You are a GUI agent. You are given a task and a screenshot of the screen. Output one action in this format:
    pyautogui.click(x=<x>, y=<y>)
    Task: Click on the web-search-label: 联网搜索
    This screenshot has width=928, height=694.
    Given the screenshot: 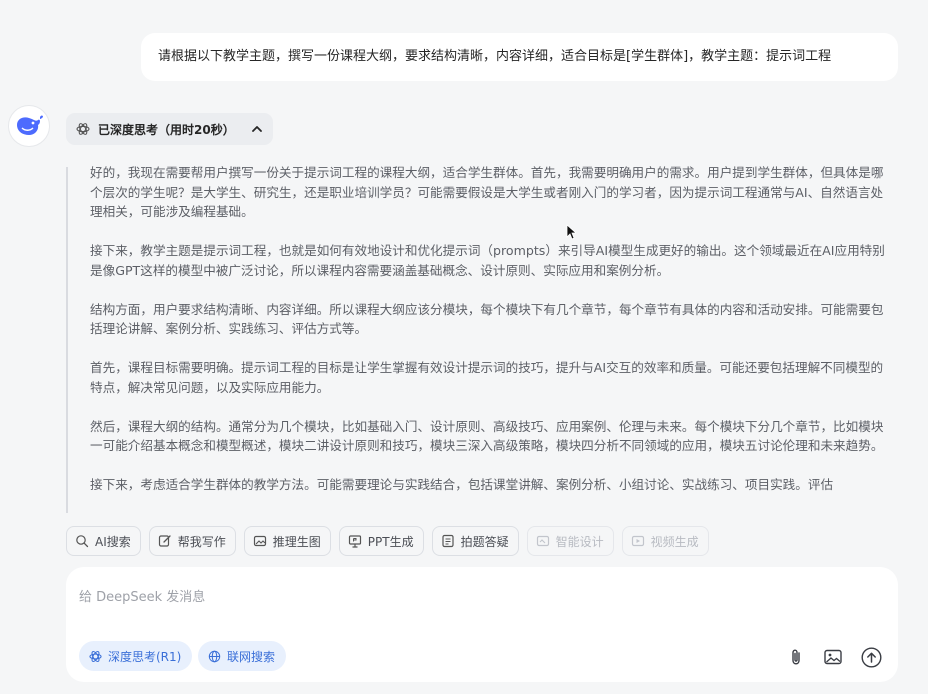 What is the action you would take?
    pyautogui.click(x=251, y=656)
    